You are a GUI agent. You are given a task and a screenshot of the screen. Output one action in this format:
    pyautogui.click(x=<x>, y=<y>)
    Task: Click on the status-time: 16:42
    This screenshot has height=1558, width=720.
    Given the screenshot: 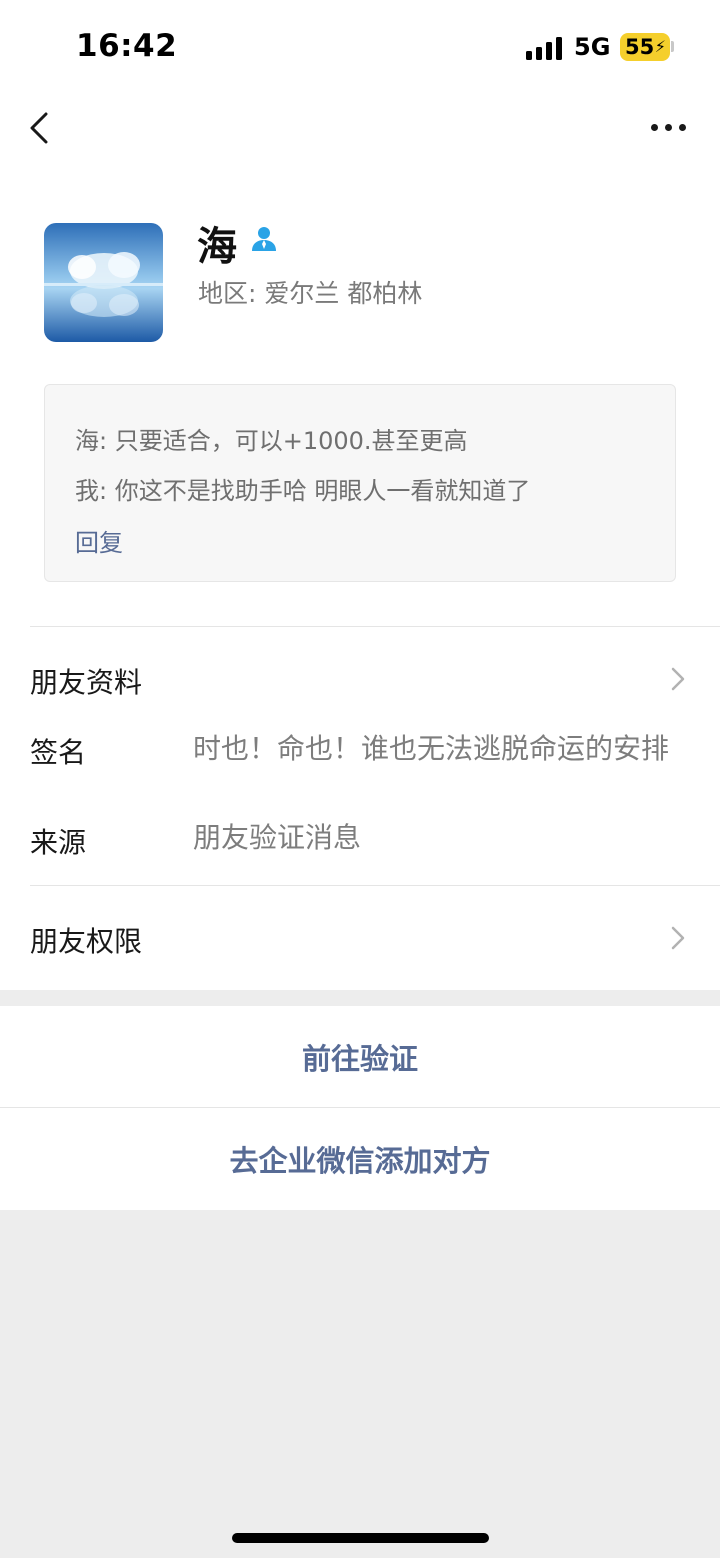 What is the action you would take?
    pyautogui.click(x=127, y=46)
    